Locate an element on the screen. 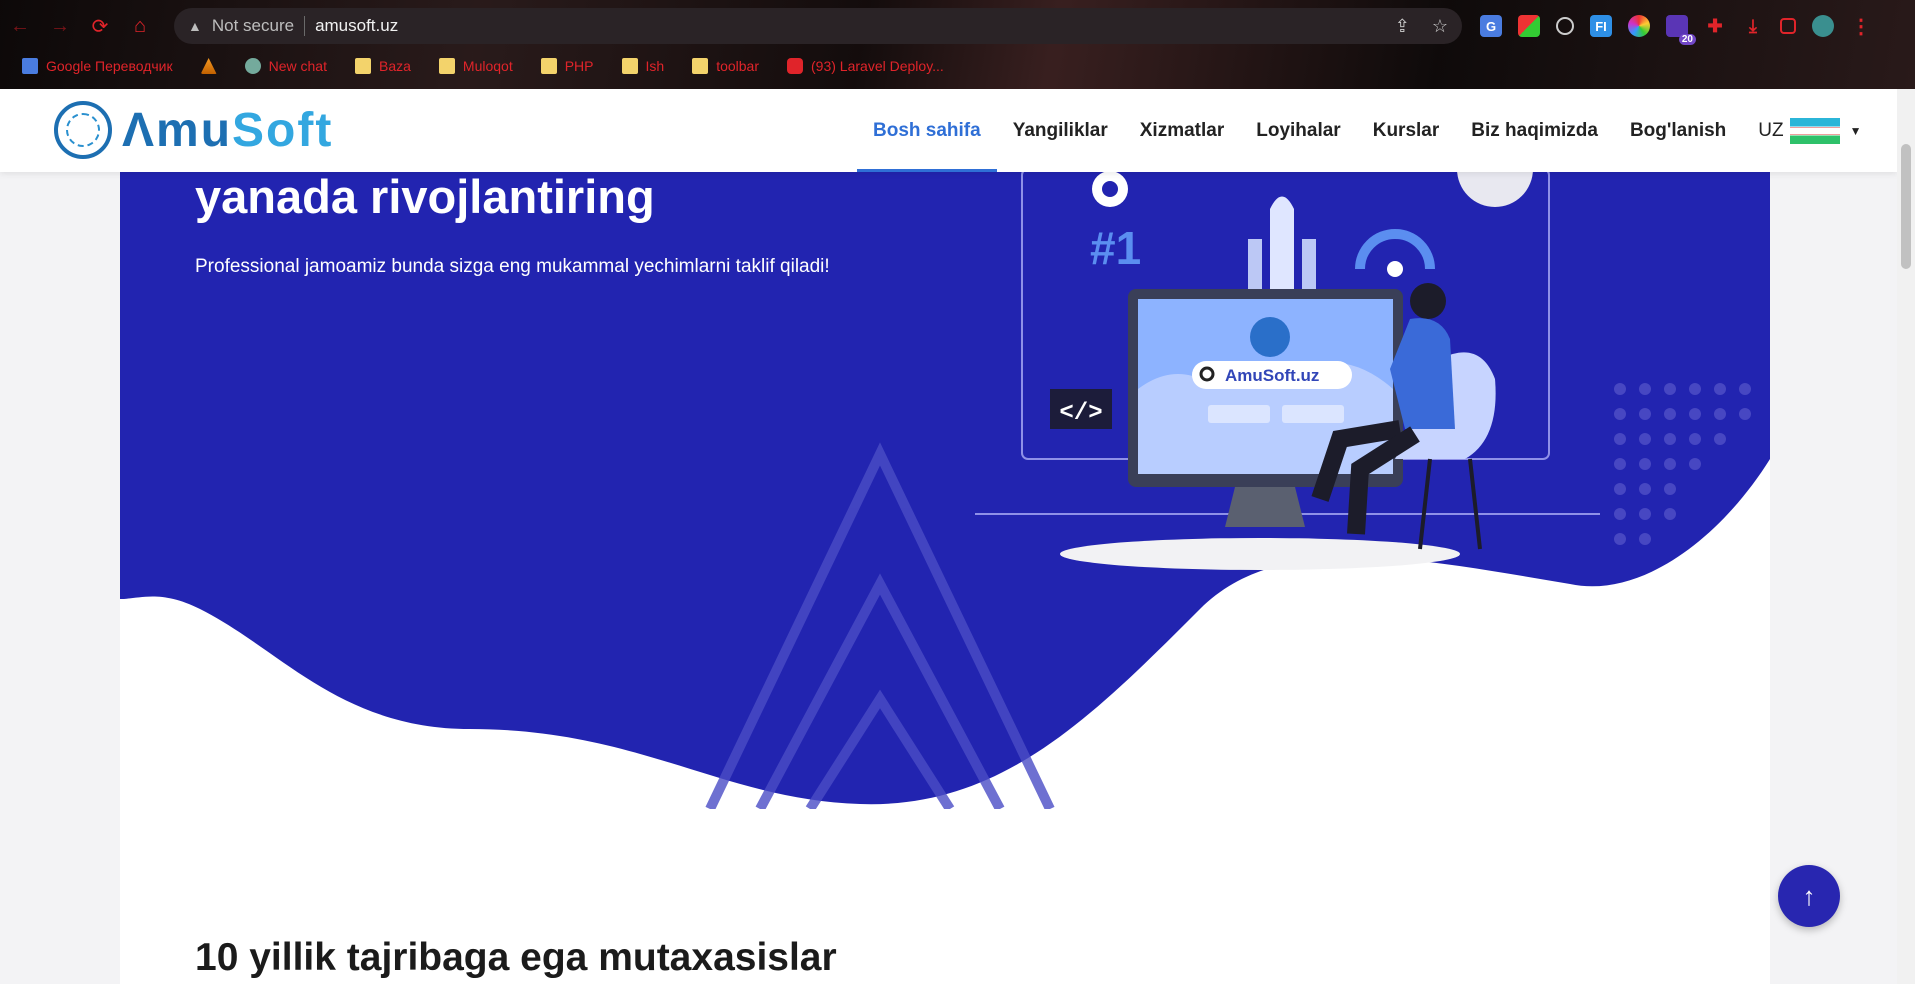 Image resolution: width=1915 pixels, height=984 pixels. reload-button: ⟳ is located at coordinates (100, 26).